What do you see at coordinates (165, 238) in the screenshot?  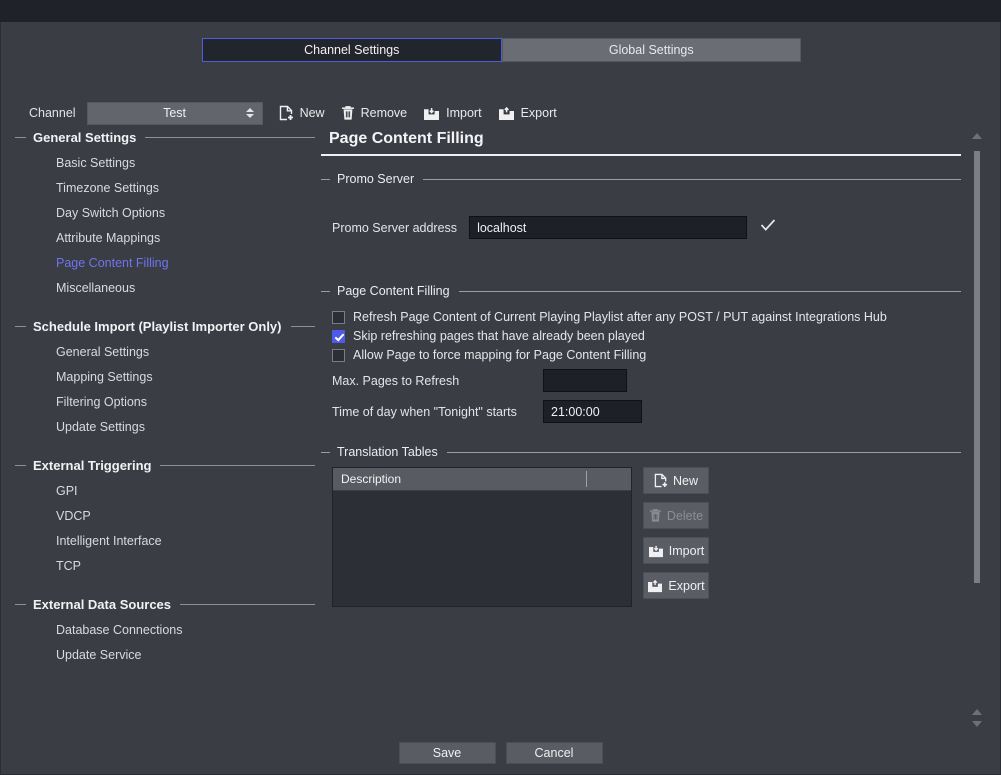 I see `sidebar-item-attribute-mappings: Attribute Mappings` at bounding box center [165, 238].